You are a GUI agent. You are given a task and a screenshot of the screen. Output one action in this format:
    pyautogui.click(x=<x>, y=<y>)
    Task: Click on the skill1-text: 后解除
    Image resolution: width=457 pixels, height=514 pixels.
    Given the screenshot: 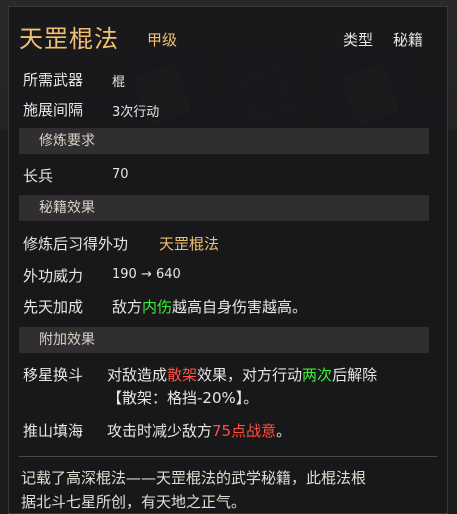 What is the action you would take?
    pyautogui.click(x=355, y=375)
    